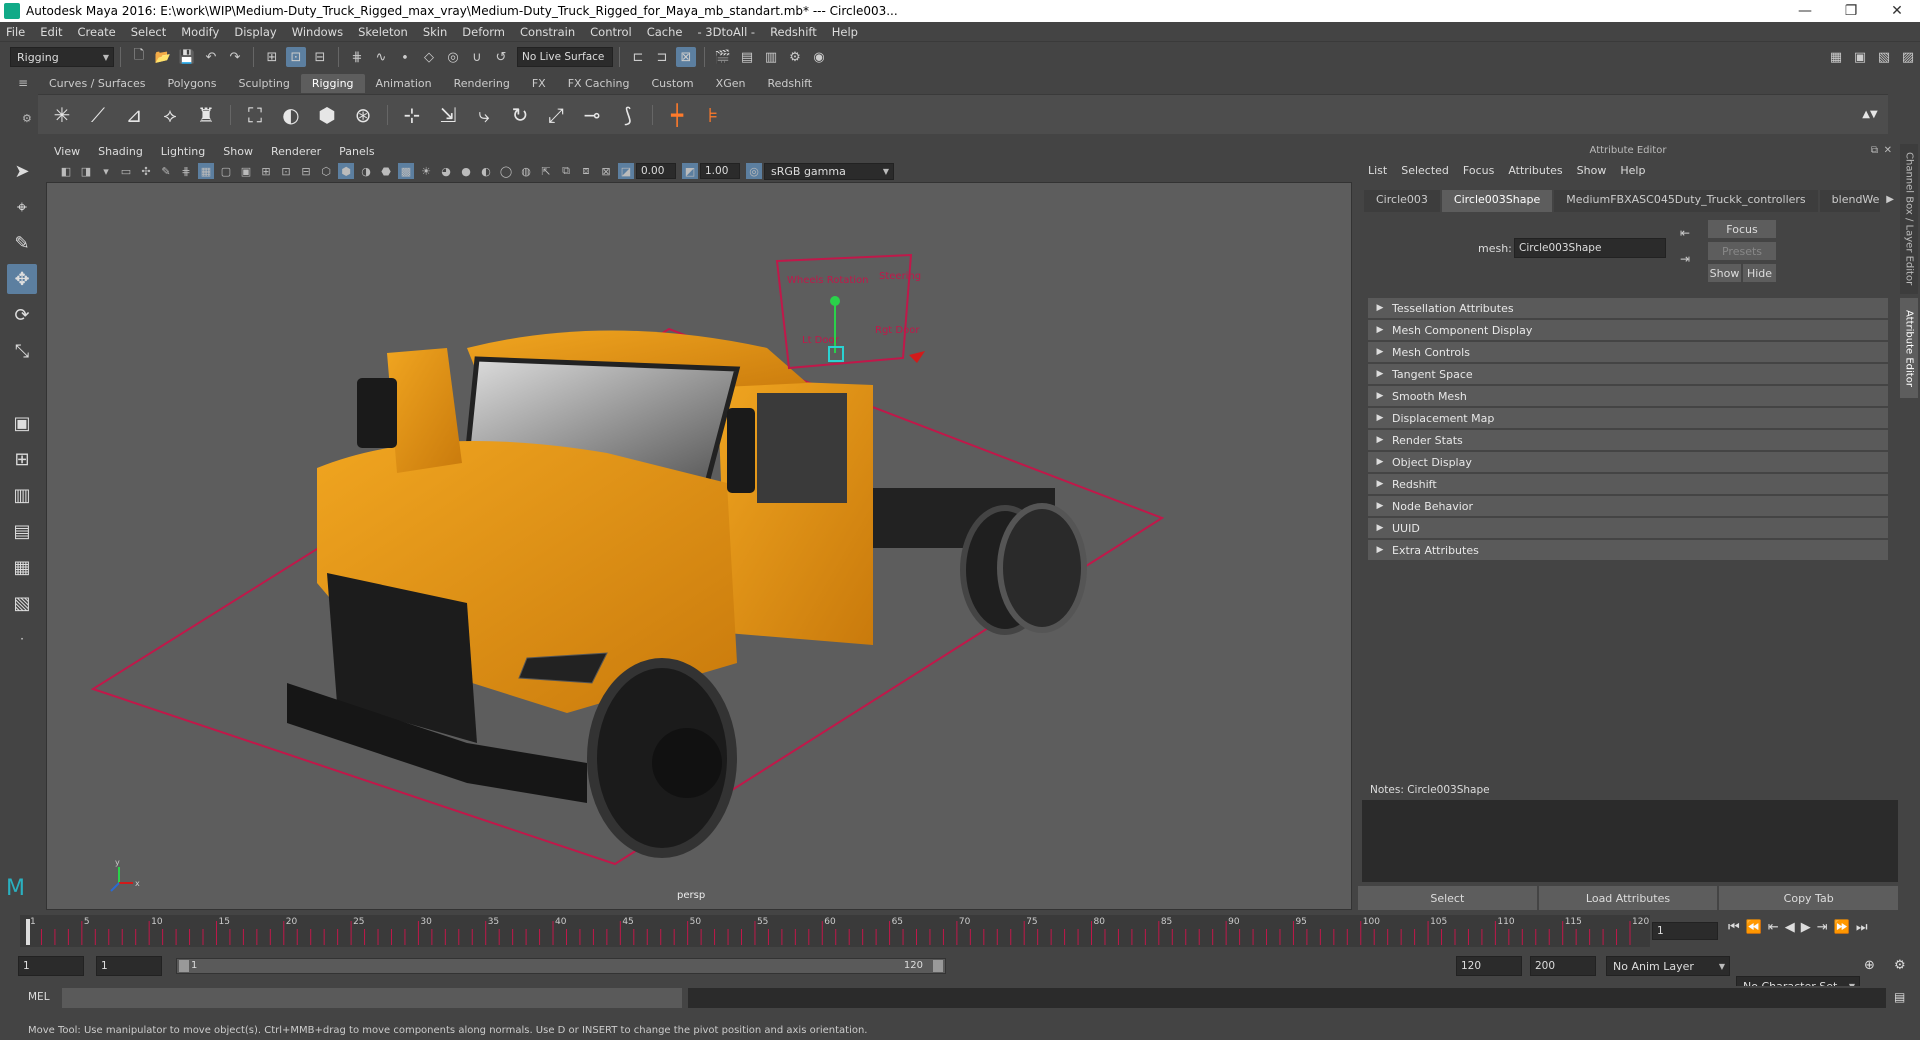 This screenshot has height=1040, width=1920. What do you see at coordinates (139, 57) in the screenshot?
I see `new-scene-icon: 🗋` at bounding box center [139, 57].